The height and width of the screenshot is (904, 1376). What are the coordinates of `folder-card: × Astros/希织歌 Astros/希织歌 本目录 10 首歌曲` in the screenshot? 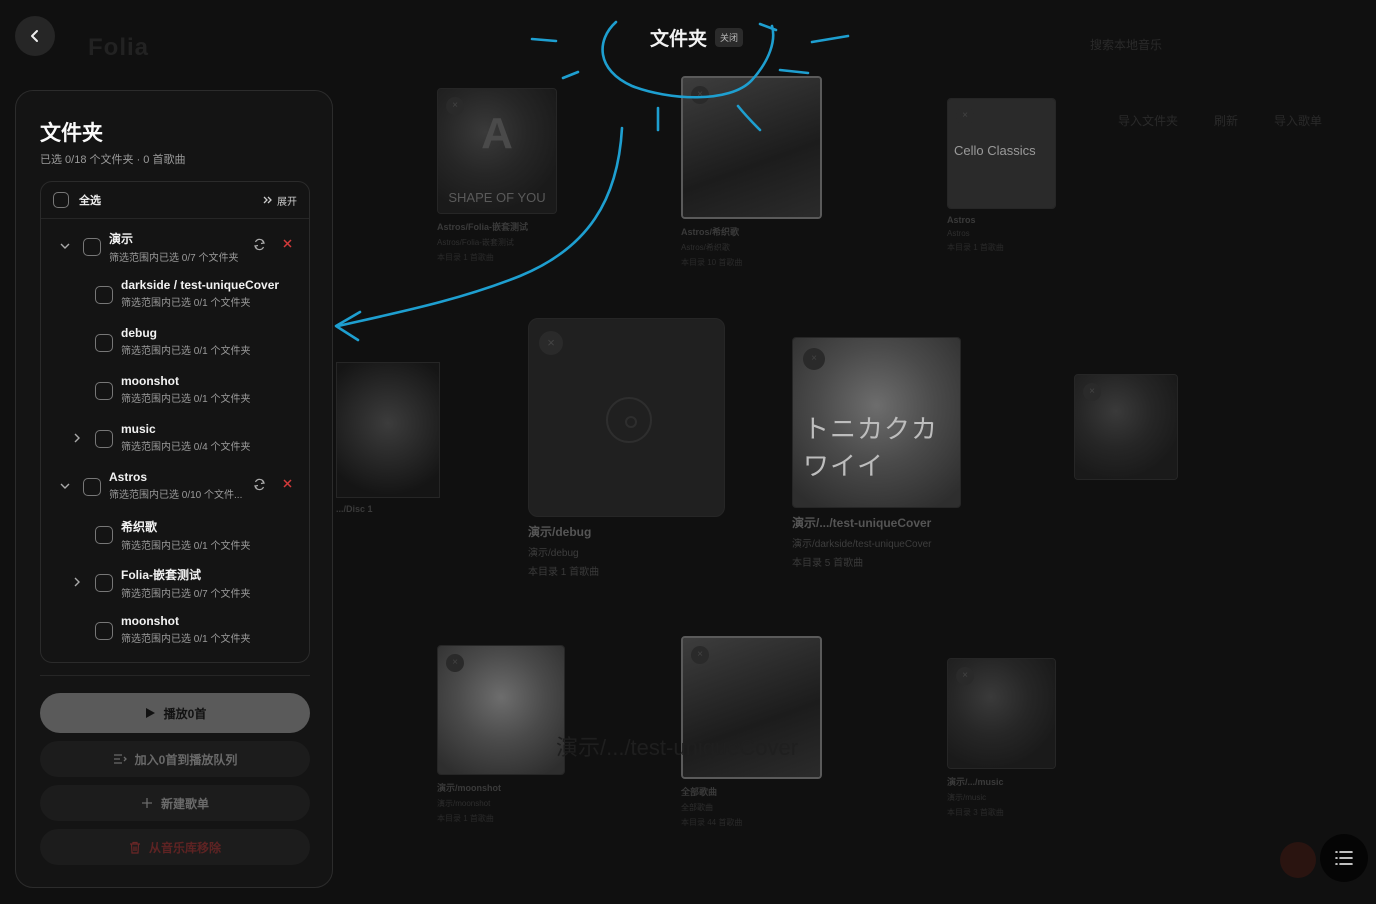 It's located at (751, 172).